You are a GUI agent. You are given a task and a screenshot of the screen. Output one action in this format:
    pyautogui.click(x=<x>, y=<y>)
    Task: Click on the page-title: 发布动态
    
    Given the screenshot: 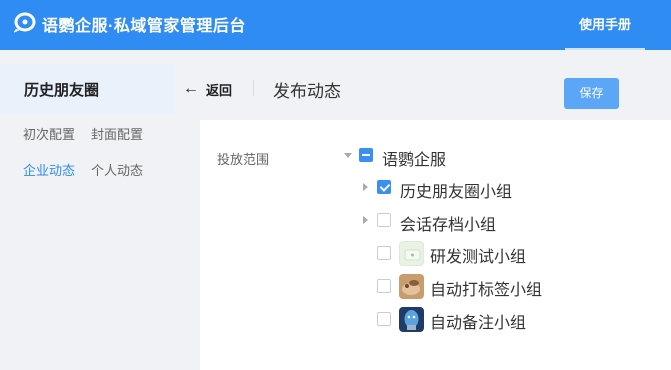 What is the action you would take?
    pyautogui.click(x=307, y=91)
    